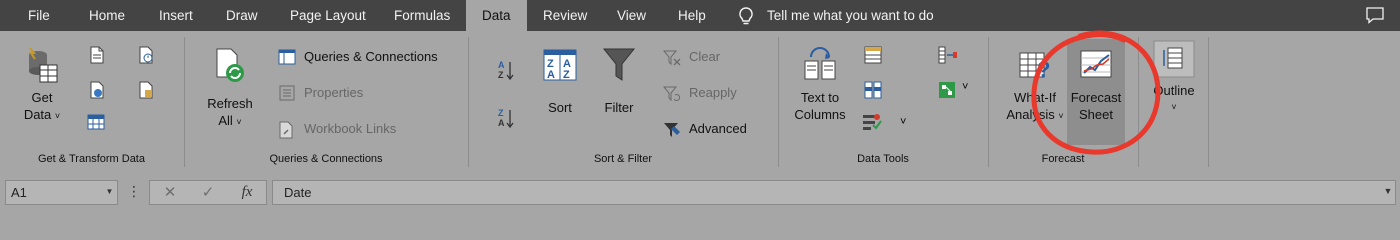 This screenshot has height=240, width=1400. What do you see at coordinates (619, 64) in the screenshot?
I see `funnel-icon` at bounding box center [619, 64].